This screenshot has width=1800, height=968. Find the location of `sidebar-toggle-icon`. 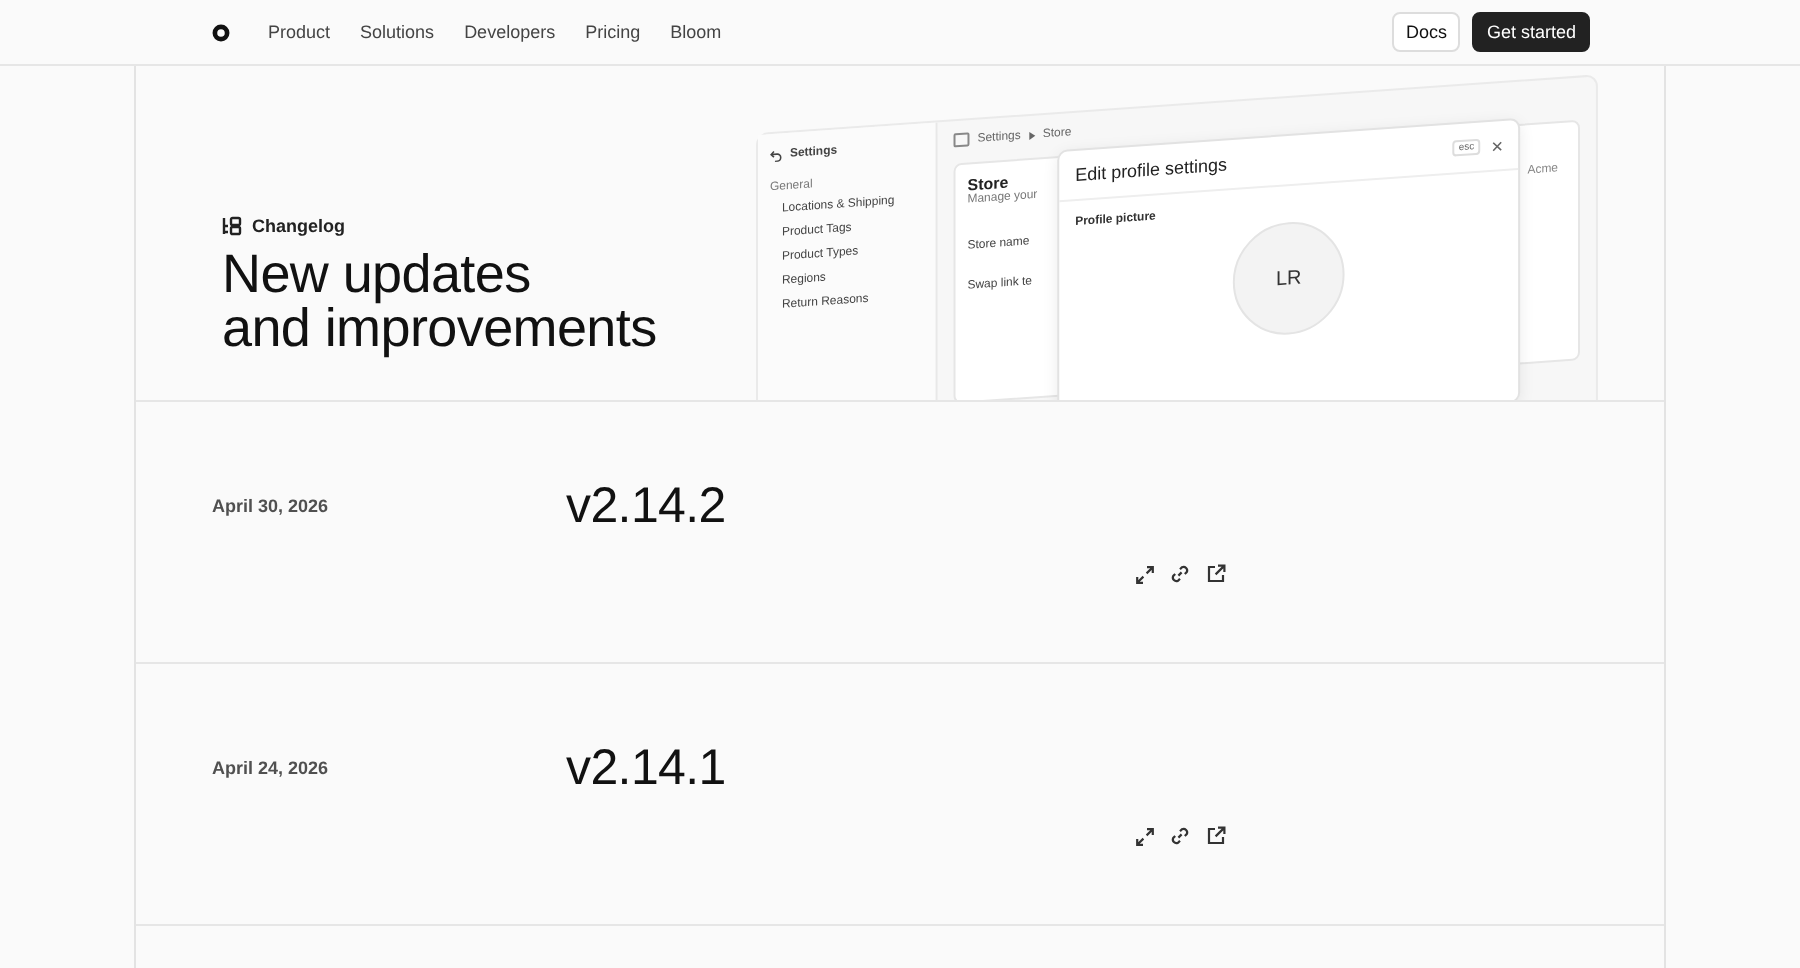

sidebar-toggle-icon is located at coordinates (961, 140).